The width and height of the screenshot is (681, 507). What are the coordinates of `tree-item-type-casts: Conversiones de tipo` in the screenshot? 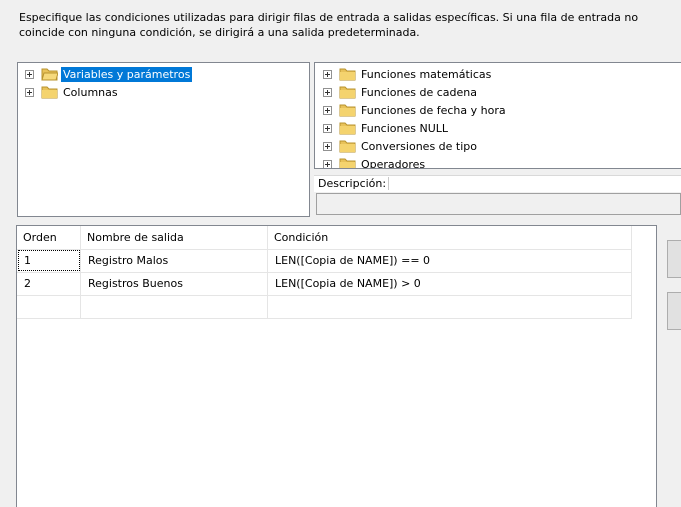 It's located at (401, 146).